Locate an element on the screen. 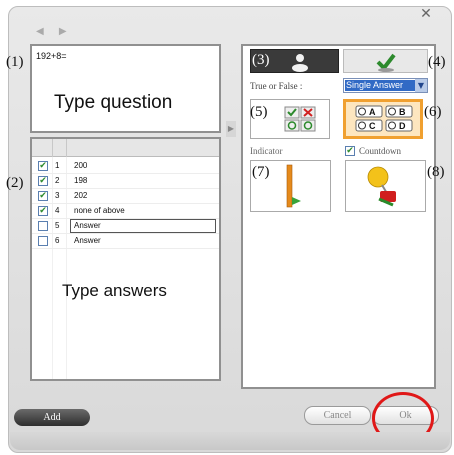 The height and width of the screenshot is (455, 454). callout-1: (1) is located at coordinates (15, 62).